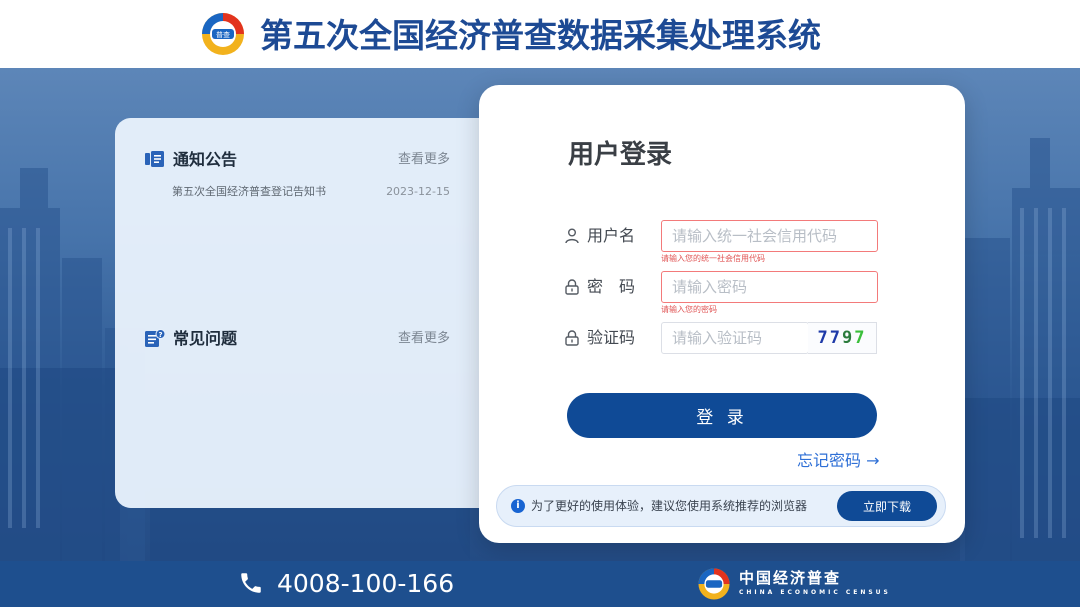 The width and height of the screenshot is (1080, 607). Describe the element at coordinates (669, 506) in the screenshot. I see `browser-tip-text: 为了更好的使用体验，建议您使用系统推荐的浏览器` at that location.